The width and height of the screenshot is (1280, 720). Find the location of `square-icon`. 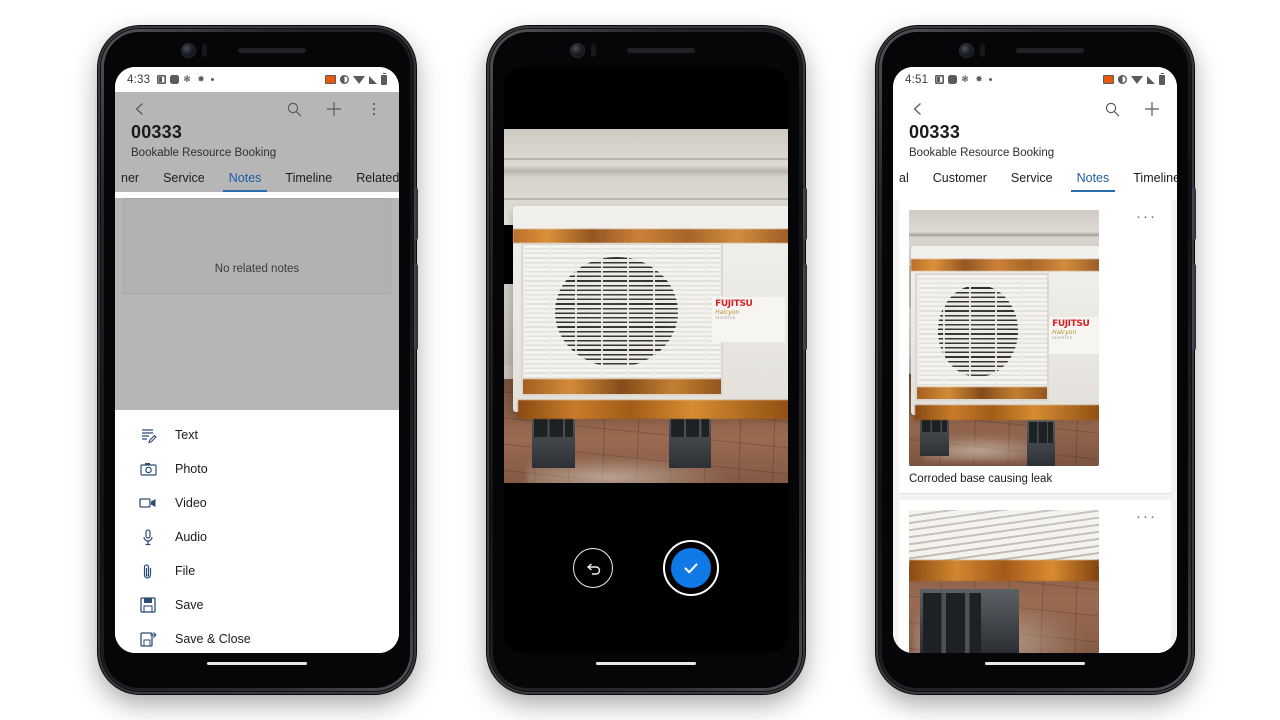

square-icon is located at coordinates (953, 79).